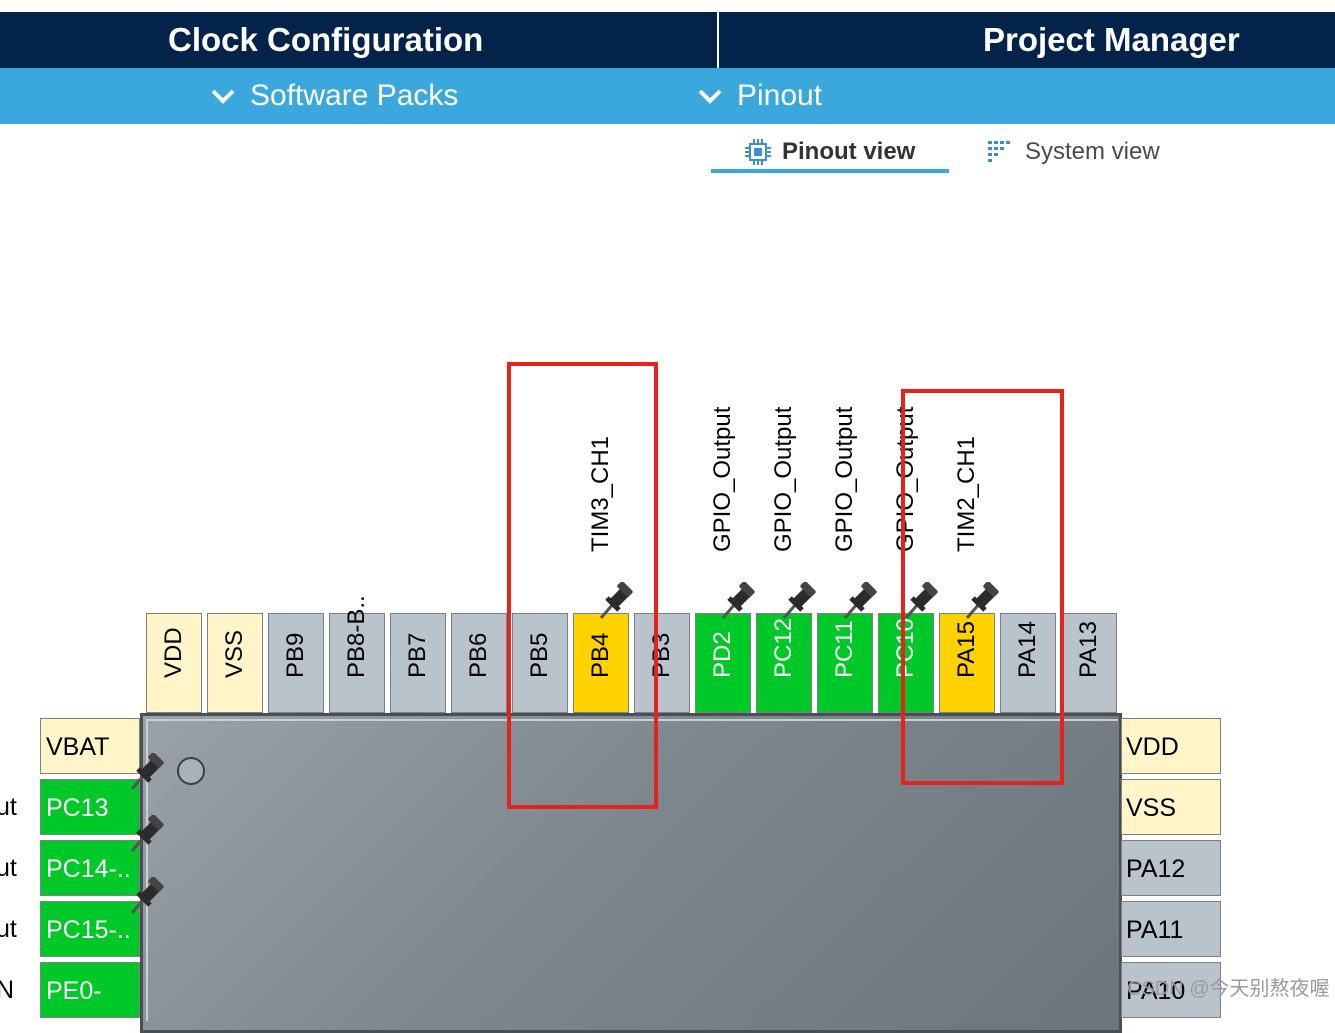 Image resolution: width=1335 pixels, height=1033 pixels. I want to click on tab-project-manager: Project Manager, so click(1111, 40).